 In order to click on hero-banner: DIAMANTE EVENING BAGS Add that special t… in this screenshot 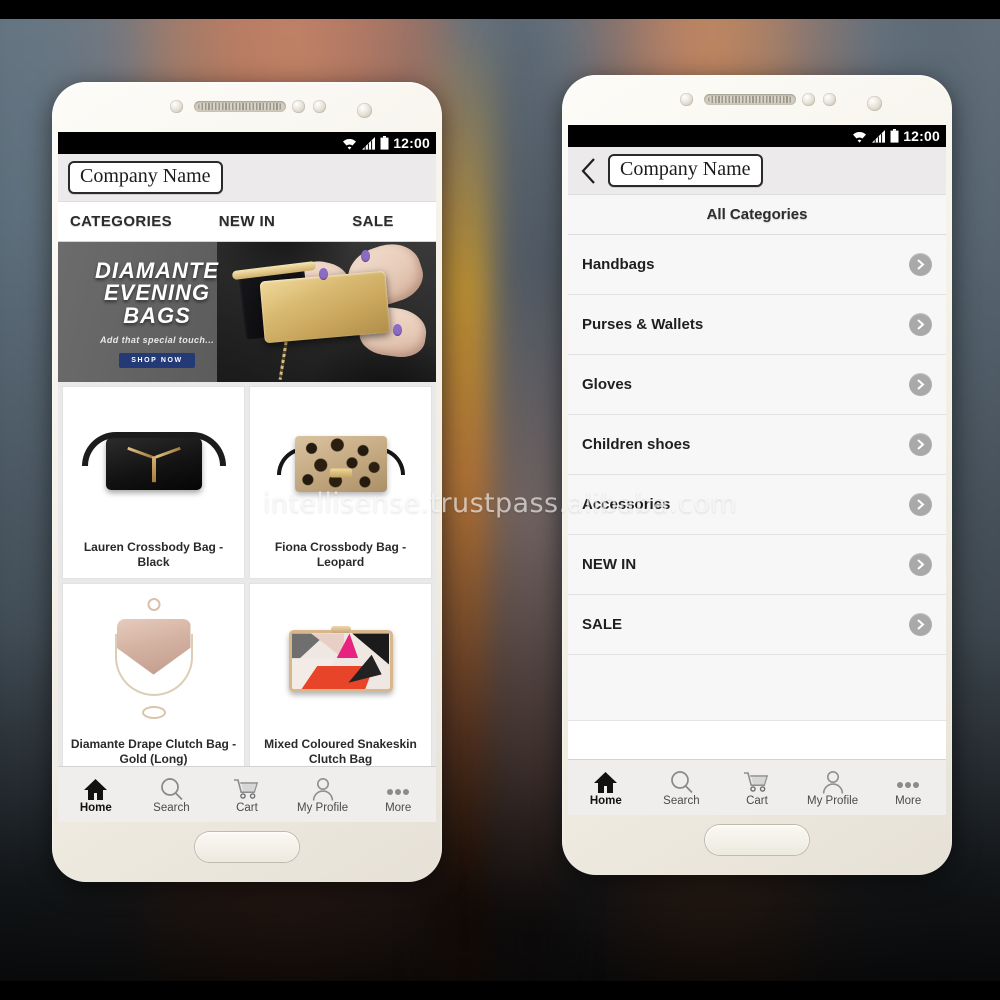, I will do `click(247, 312)`.